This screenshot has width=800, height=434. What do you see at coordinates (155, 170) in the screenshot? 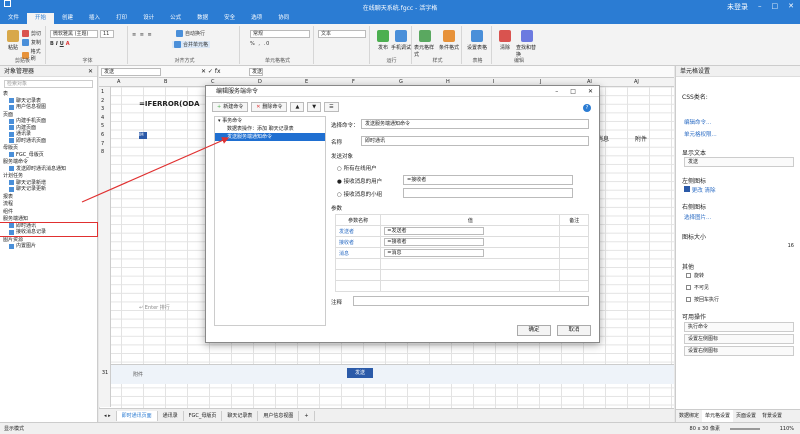
I see `annotation-arrow` at bounding box center [155, 170].